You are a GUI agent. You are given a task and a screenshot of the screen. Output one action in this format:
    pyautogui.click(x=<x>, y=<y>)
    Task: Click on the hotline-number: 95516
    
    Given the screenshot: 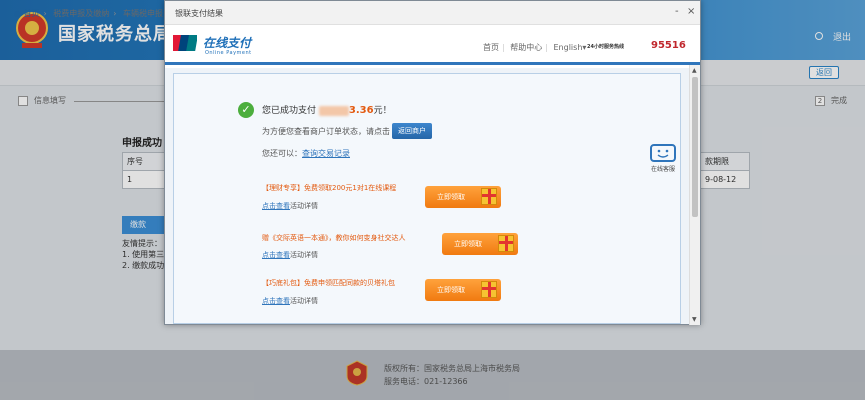 What is the action you would take?
    pyautogui.click(x=668, y=45)
    